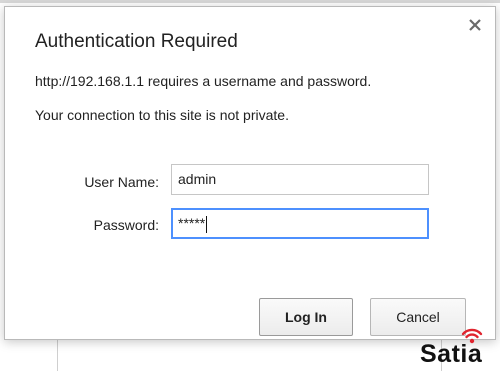 This screenshot has width=500, height=371. Describe the element at coordinates (126, 225) in the screenshot. I see `password-label: Password:` at that location.